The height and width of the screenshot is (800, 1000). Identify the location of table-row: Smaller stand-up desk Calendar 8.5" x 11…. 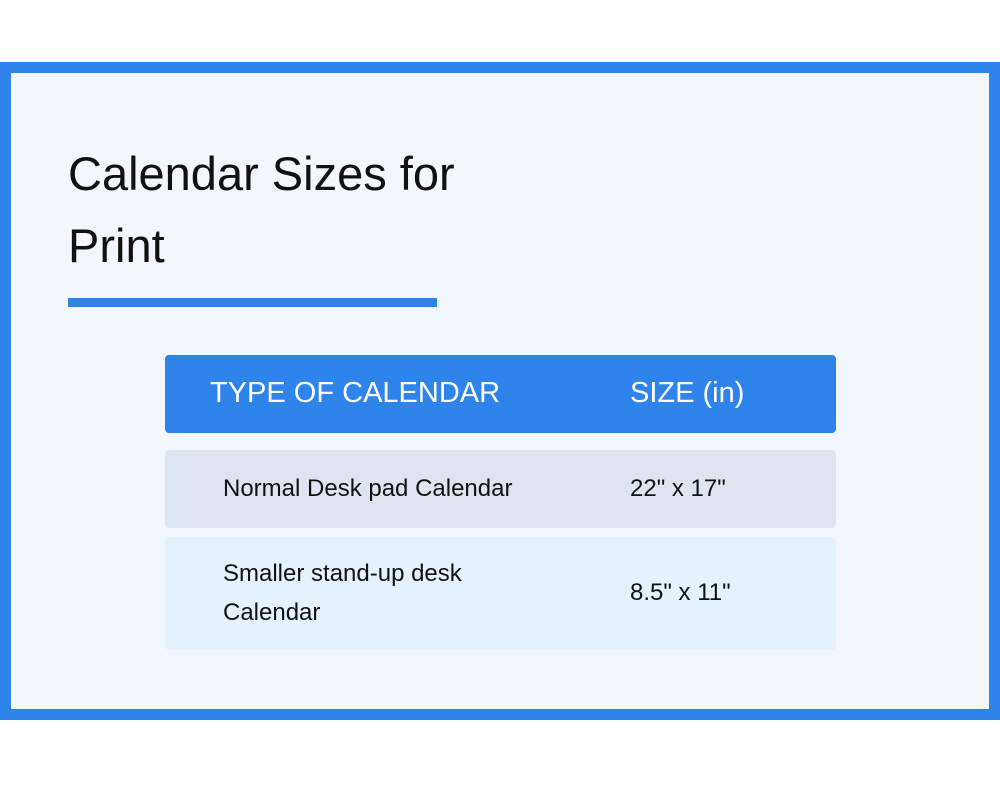
(500, 593).